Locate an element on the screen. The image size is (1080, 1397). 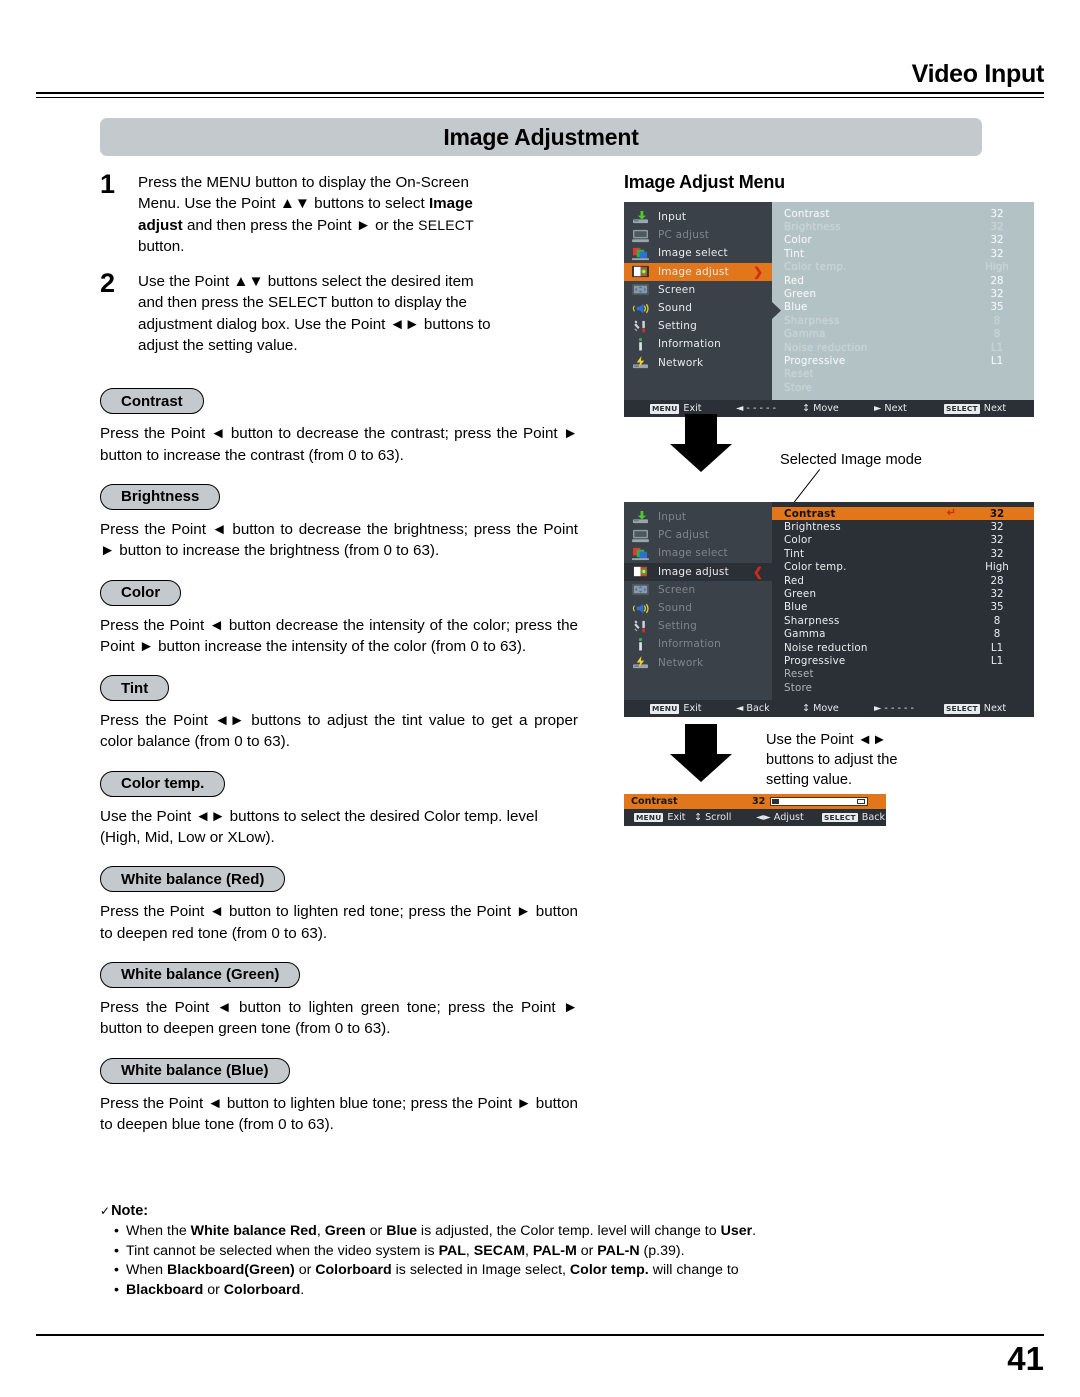
sidebar-item-image-adjust: Image adjust ❯ is located at coordinates (698, 271).